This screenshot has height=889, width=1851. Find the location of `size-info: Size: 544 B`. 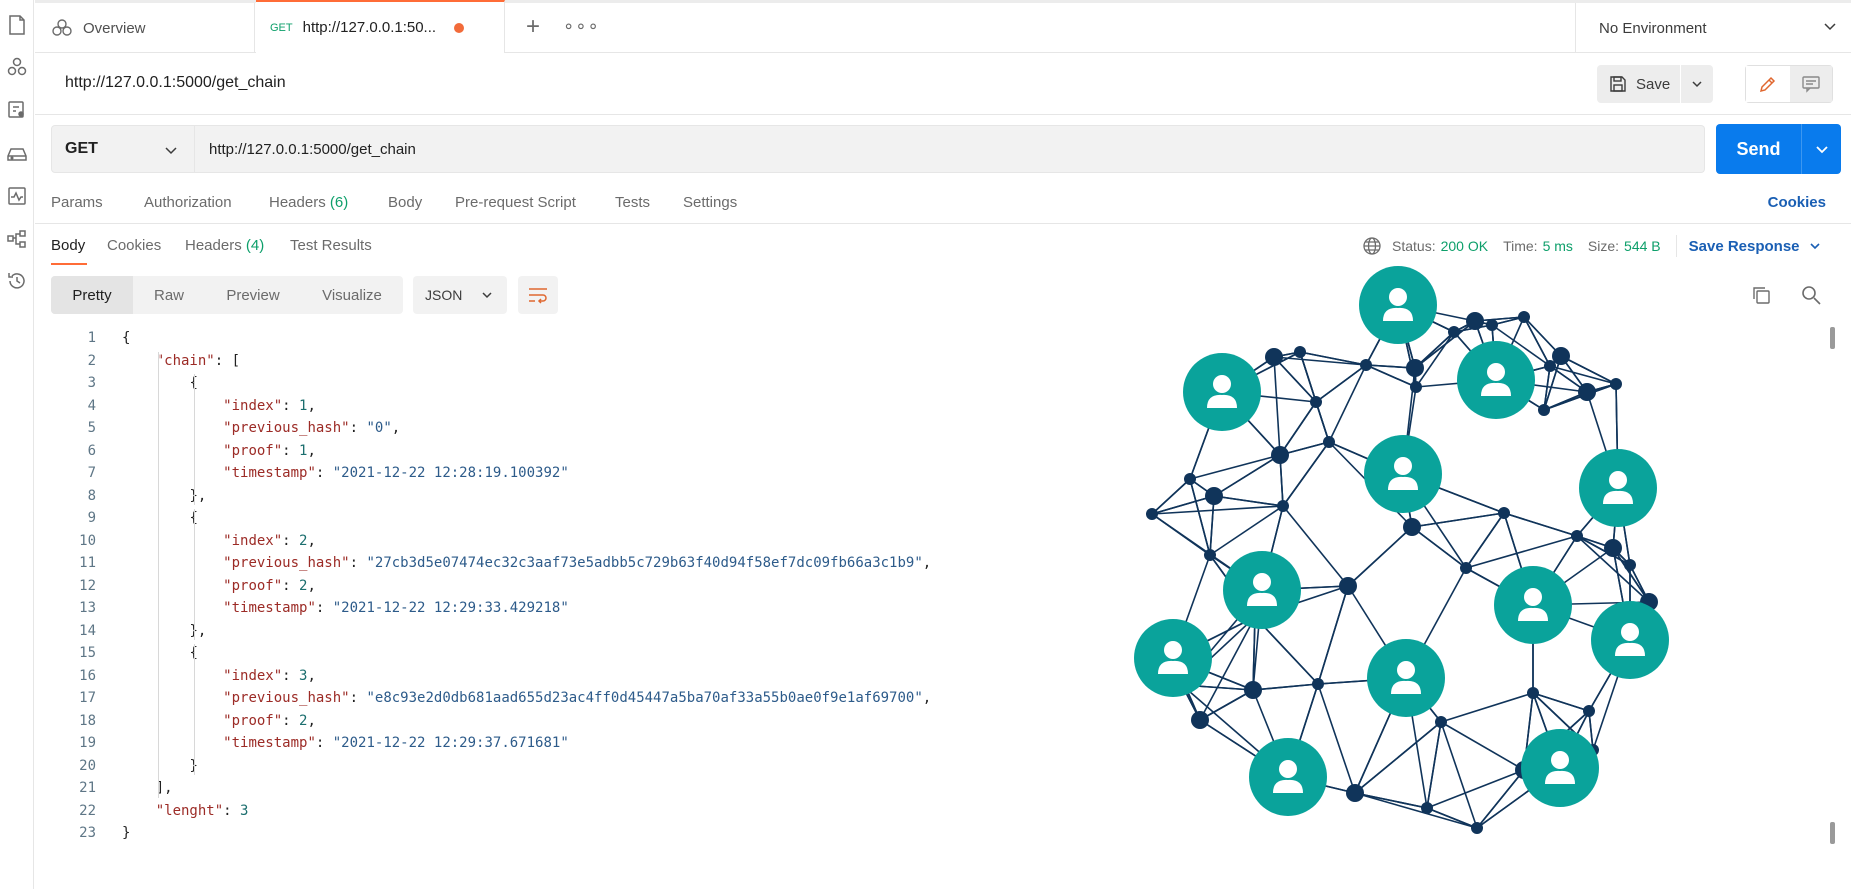

size-info: Size: 544 B is located at coordinates (1624, 246).